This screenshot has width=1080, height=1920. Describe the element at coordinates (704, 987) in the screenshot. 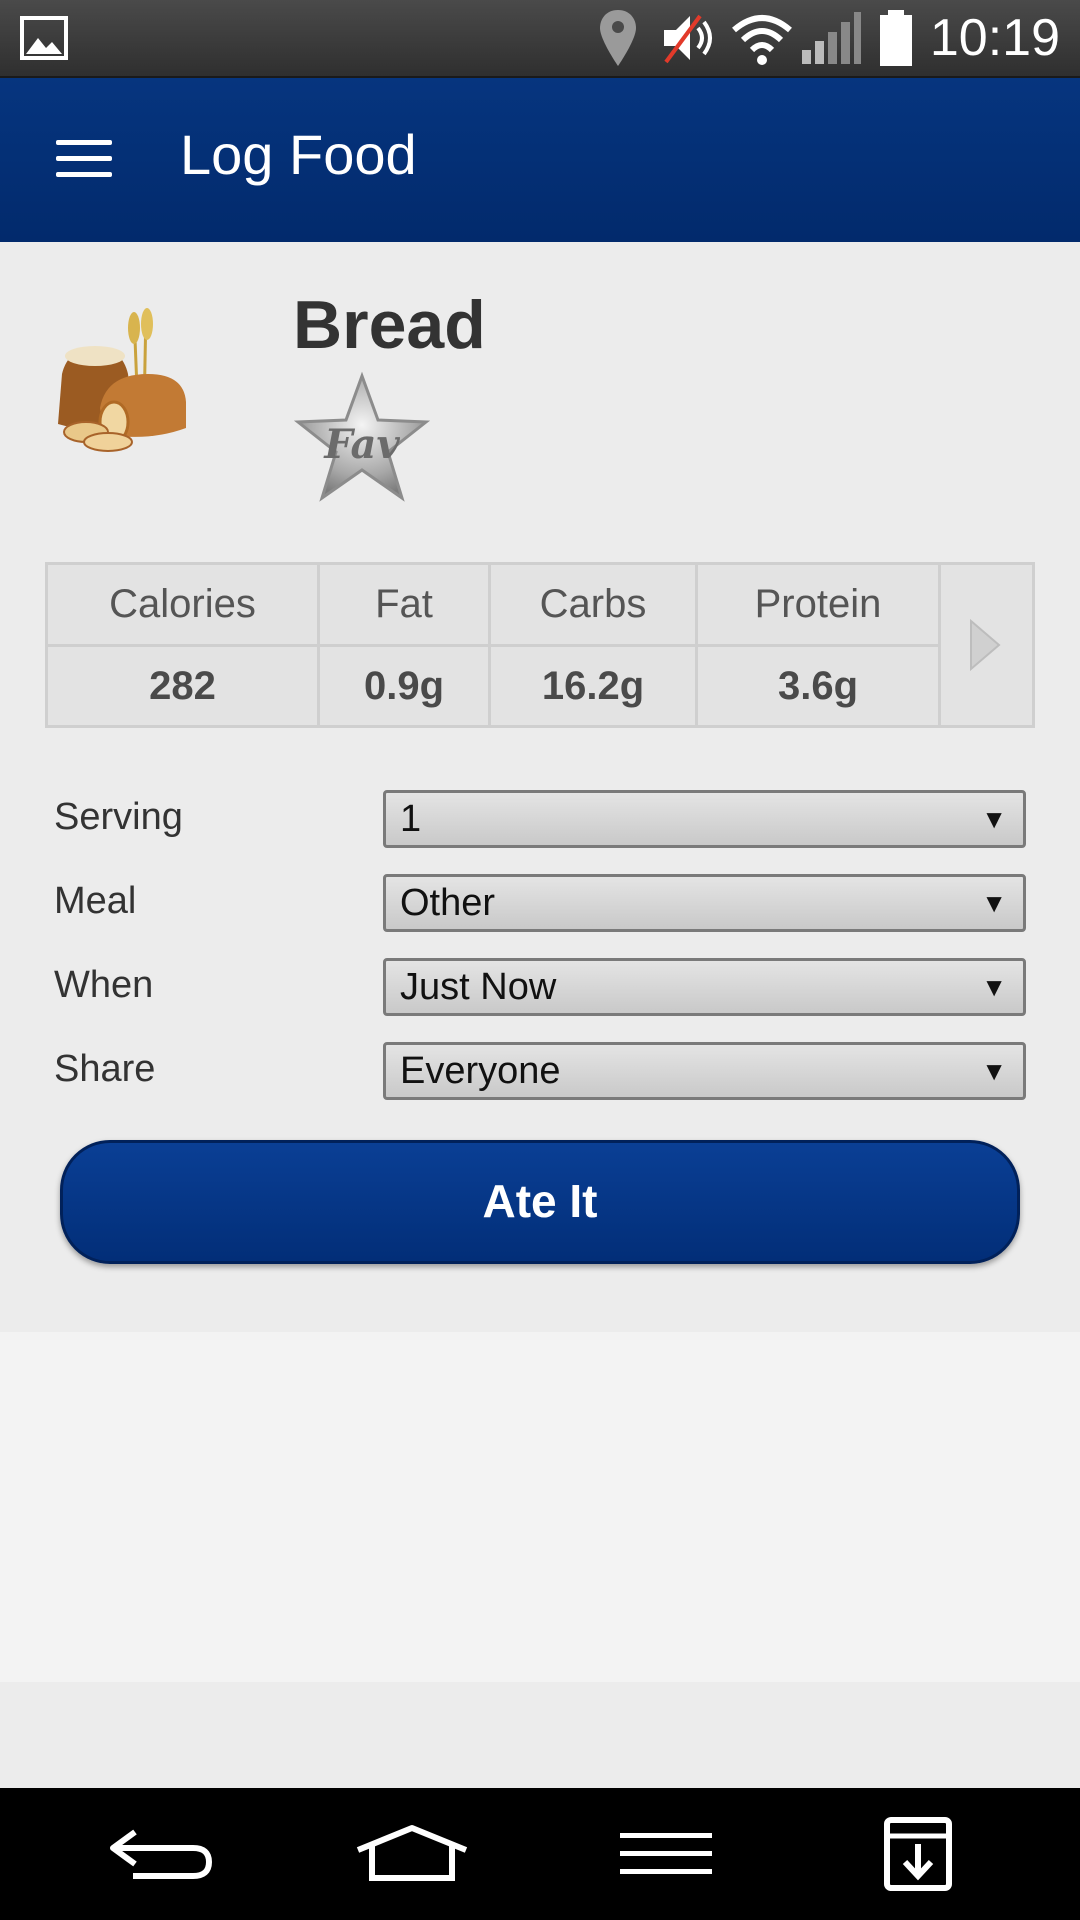

I see `when-select: Just Now ▼` at that location.